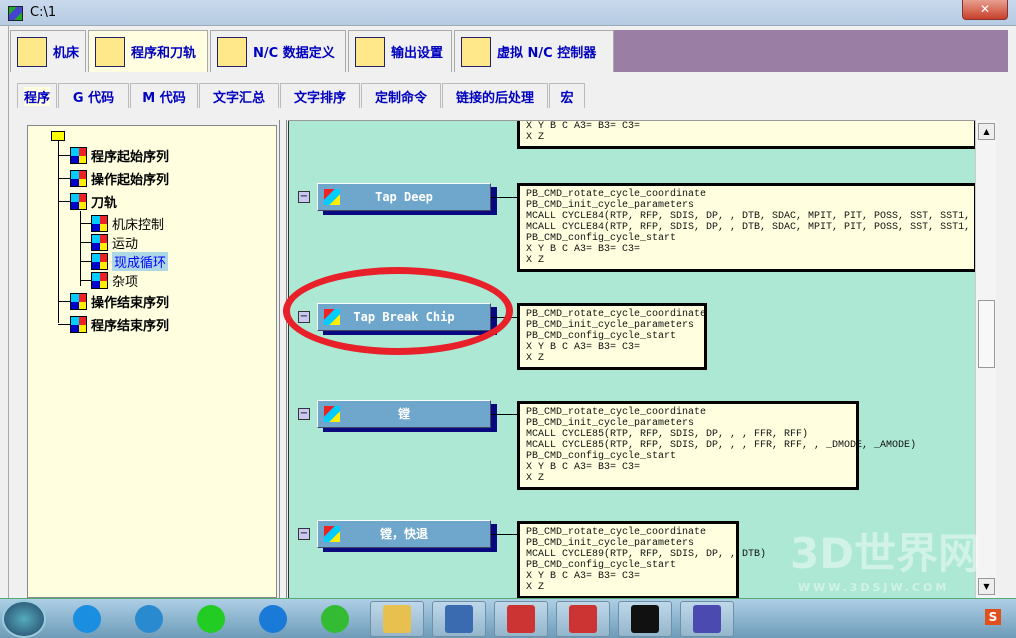 Image resolution: width=1016 pixels, height=638 pixels. I want to click on subtab-macro: 宏, so click(567, 95).